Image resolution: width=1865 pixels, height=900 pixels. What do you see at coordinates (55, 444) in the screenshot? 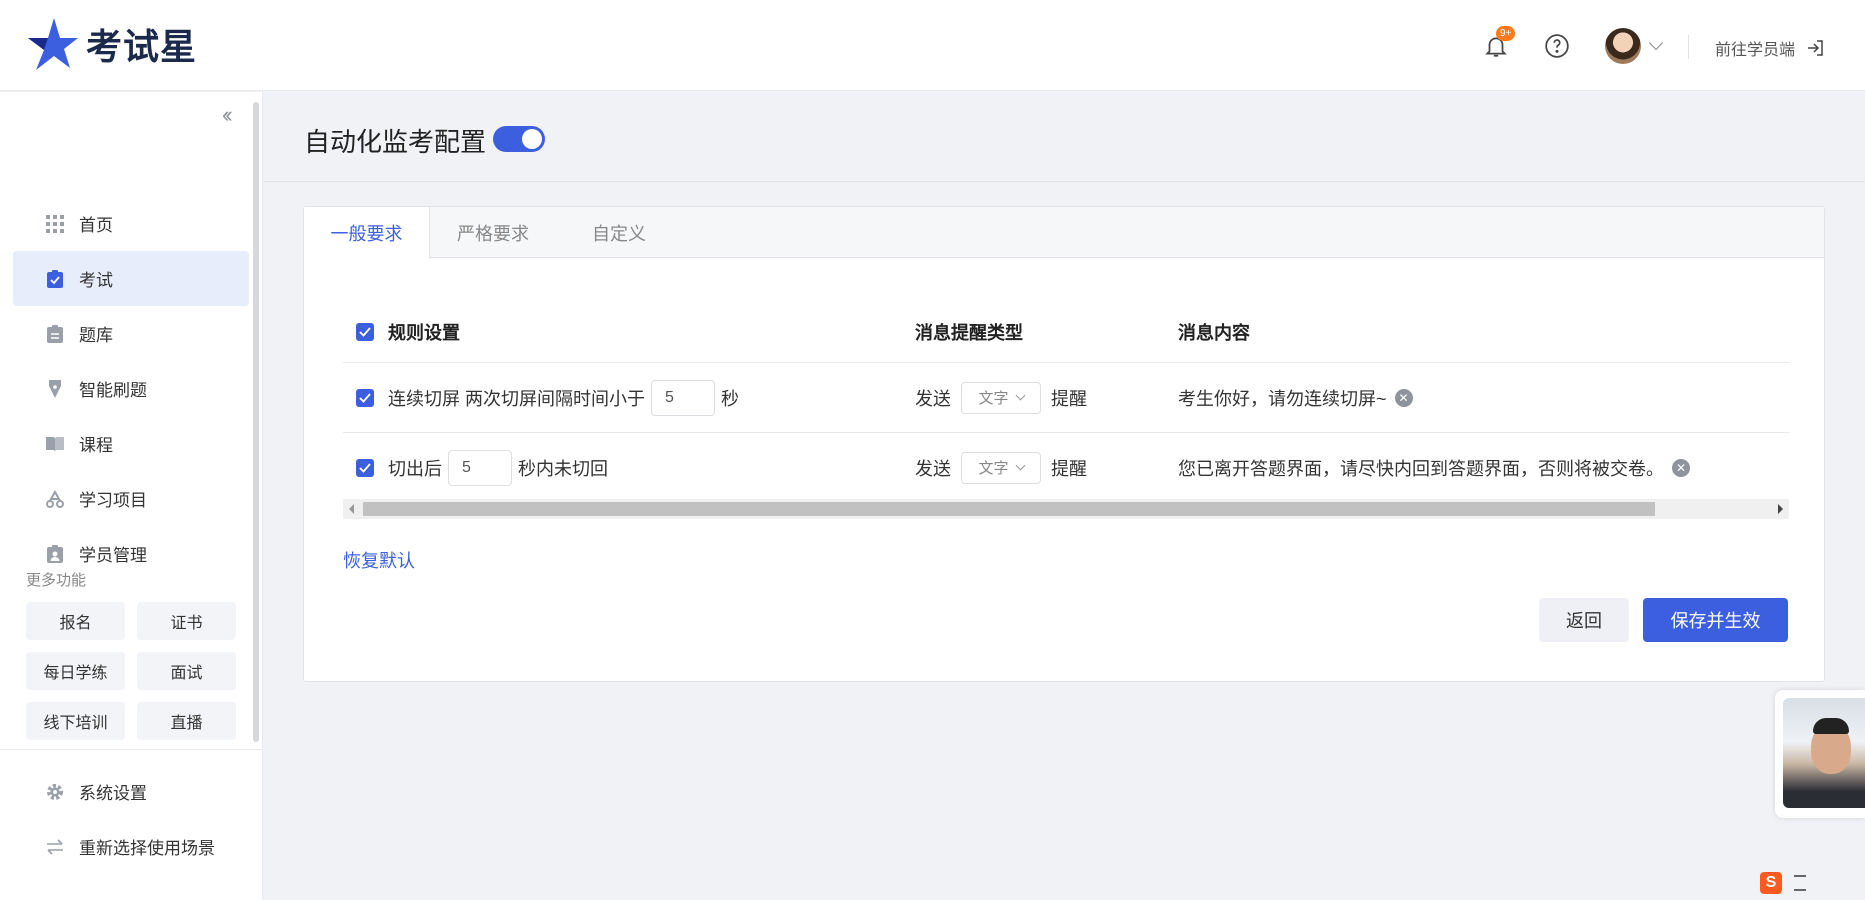
I see `book-icon` at bounding box center [55, 444].